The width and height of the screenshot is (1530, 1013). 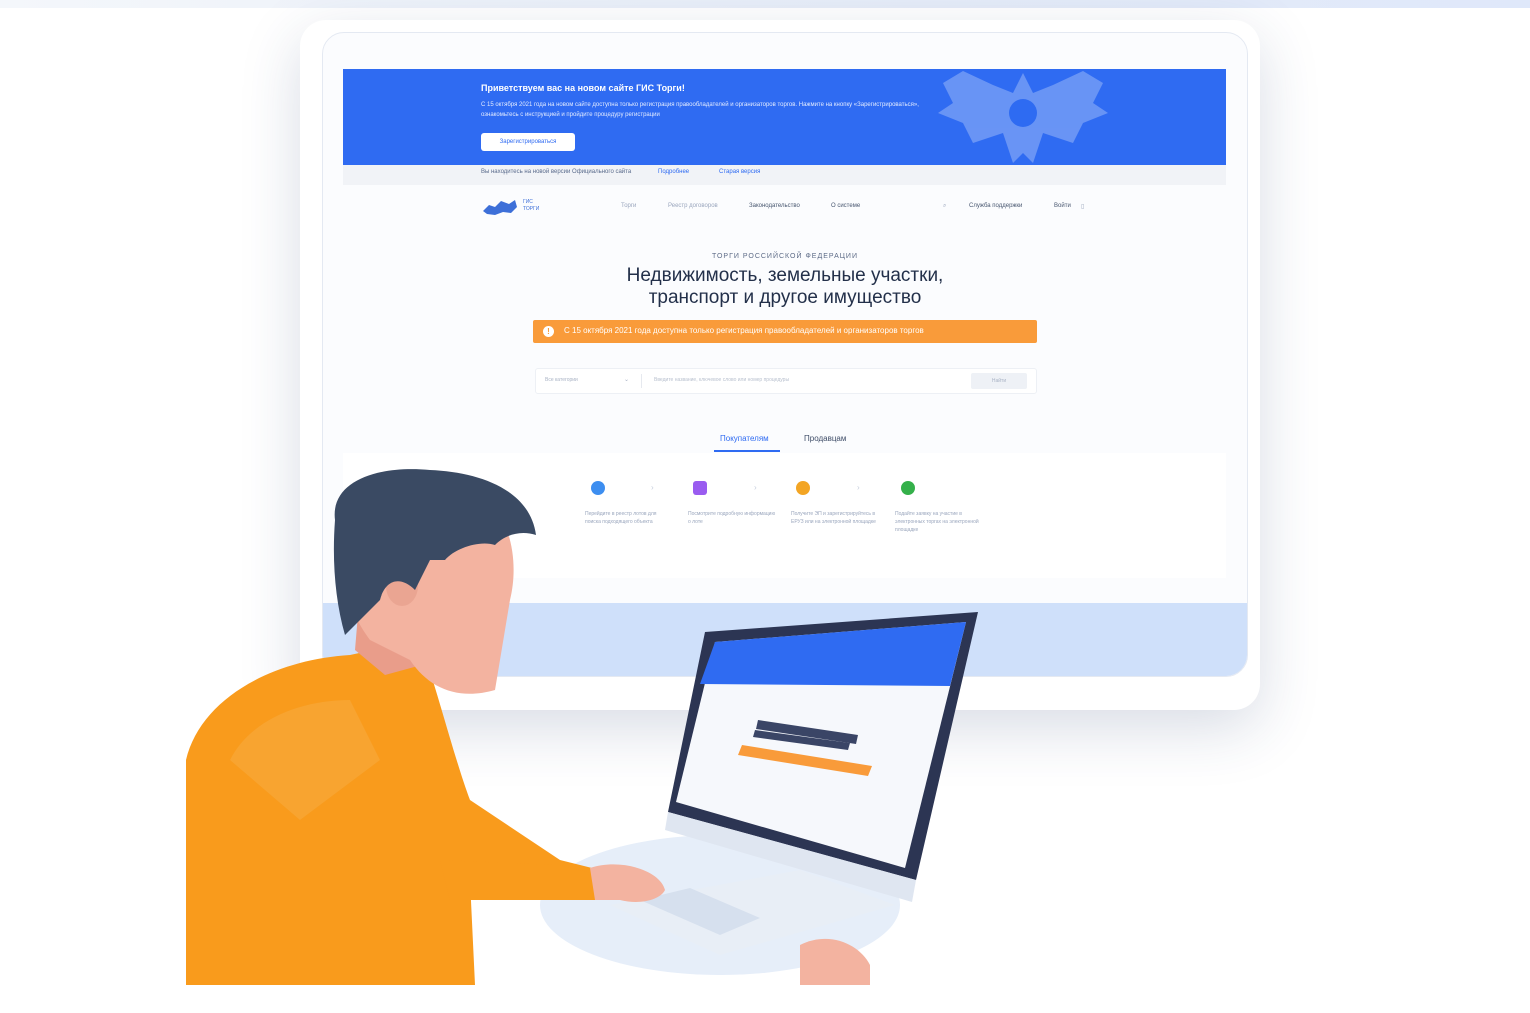 I want to click on laptop, so click(x=794, y=783).